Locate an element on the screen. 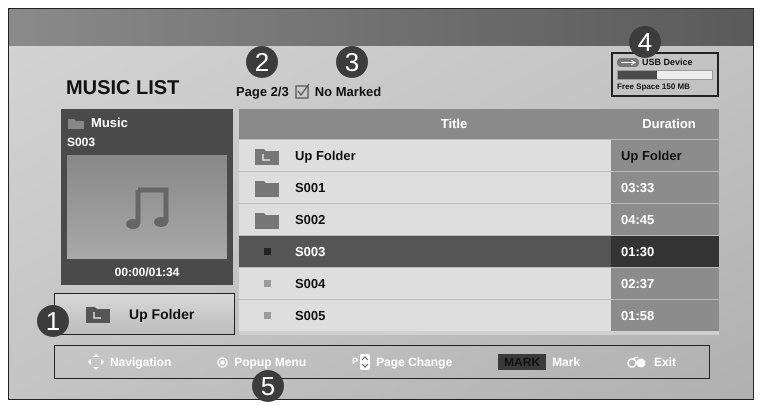 This screenshot has height=405, width=762. category-label: Music is located at coordinates (109, 123).